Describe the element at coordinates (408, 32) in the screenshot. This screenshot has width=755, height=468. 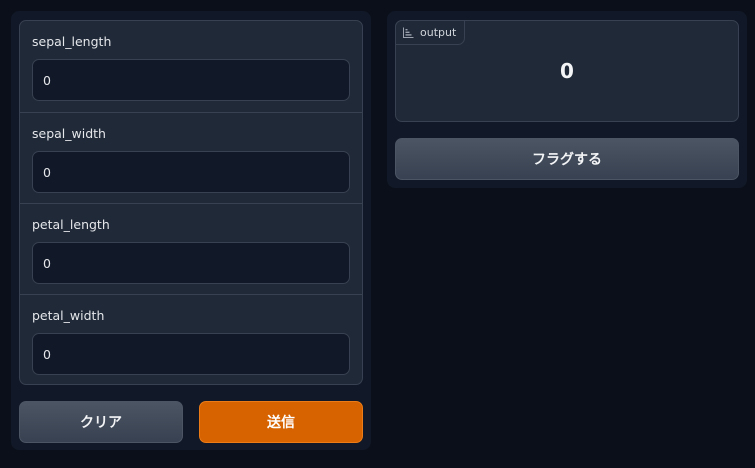
I see `bar-chart-icon` at that location.